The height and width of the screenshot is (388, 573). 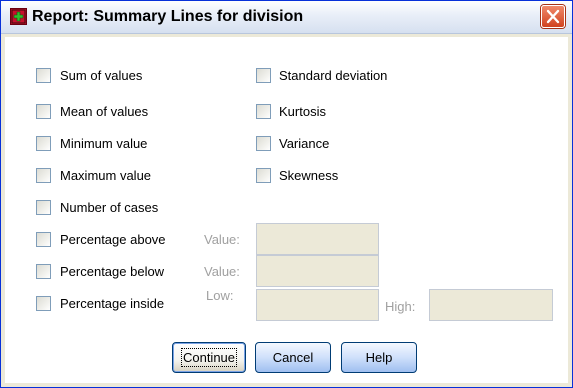 What do you see at coordinates (263, 111) in the screenshot?
I see `kurtosis-checkbox` at bounding box center [263, 111].